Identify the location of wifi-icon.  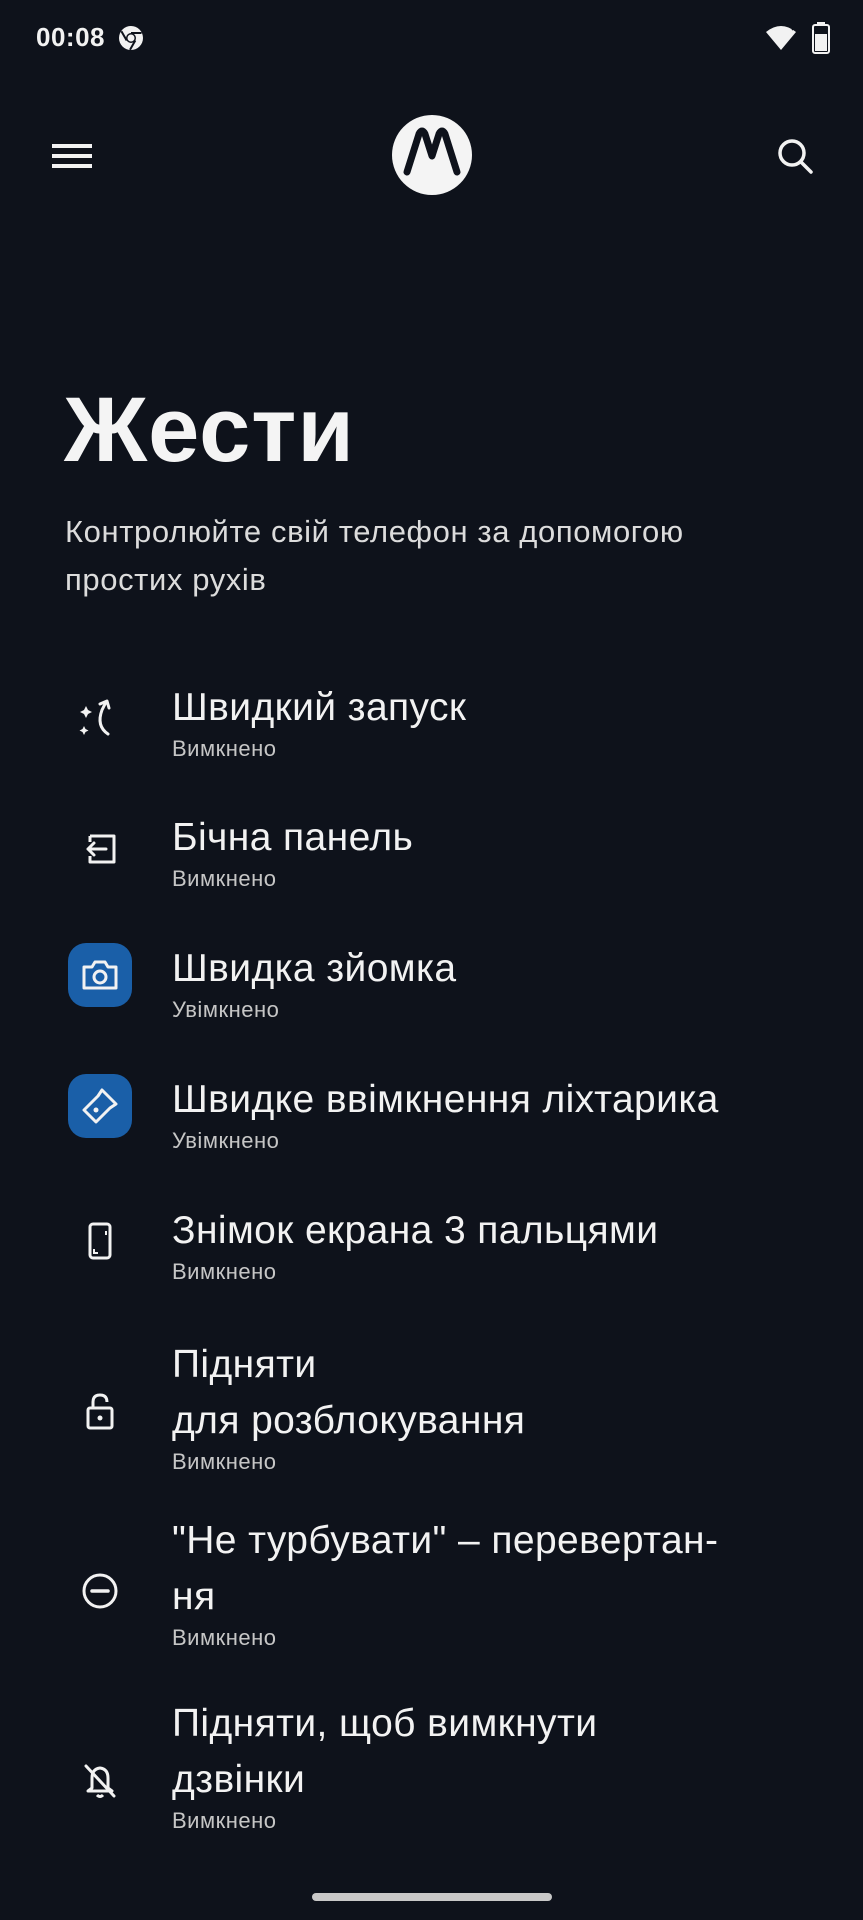
(781, 37).